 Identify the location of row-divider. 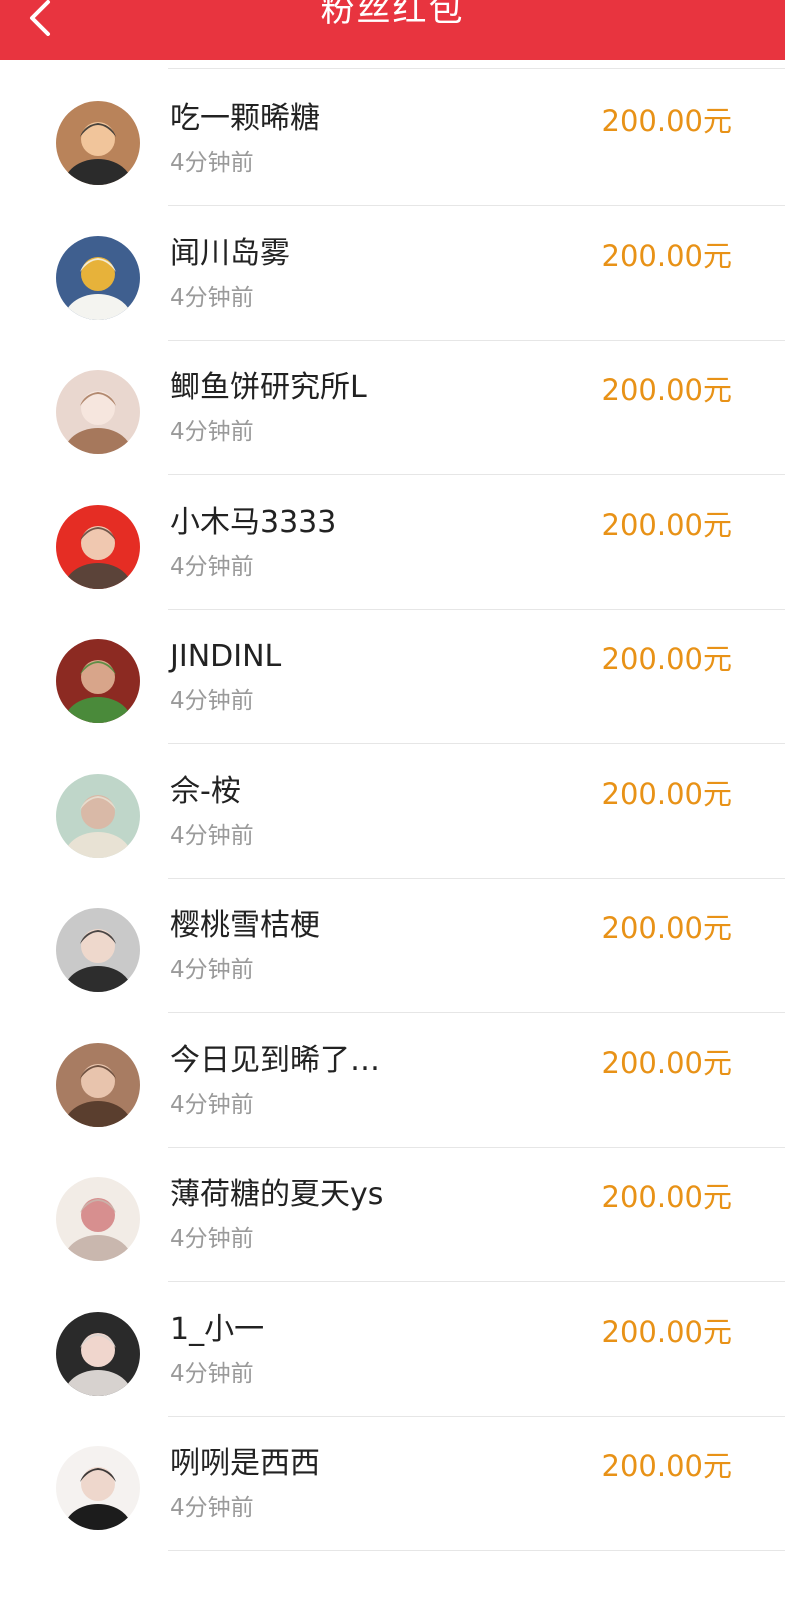
(476, 1550).